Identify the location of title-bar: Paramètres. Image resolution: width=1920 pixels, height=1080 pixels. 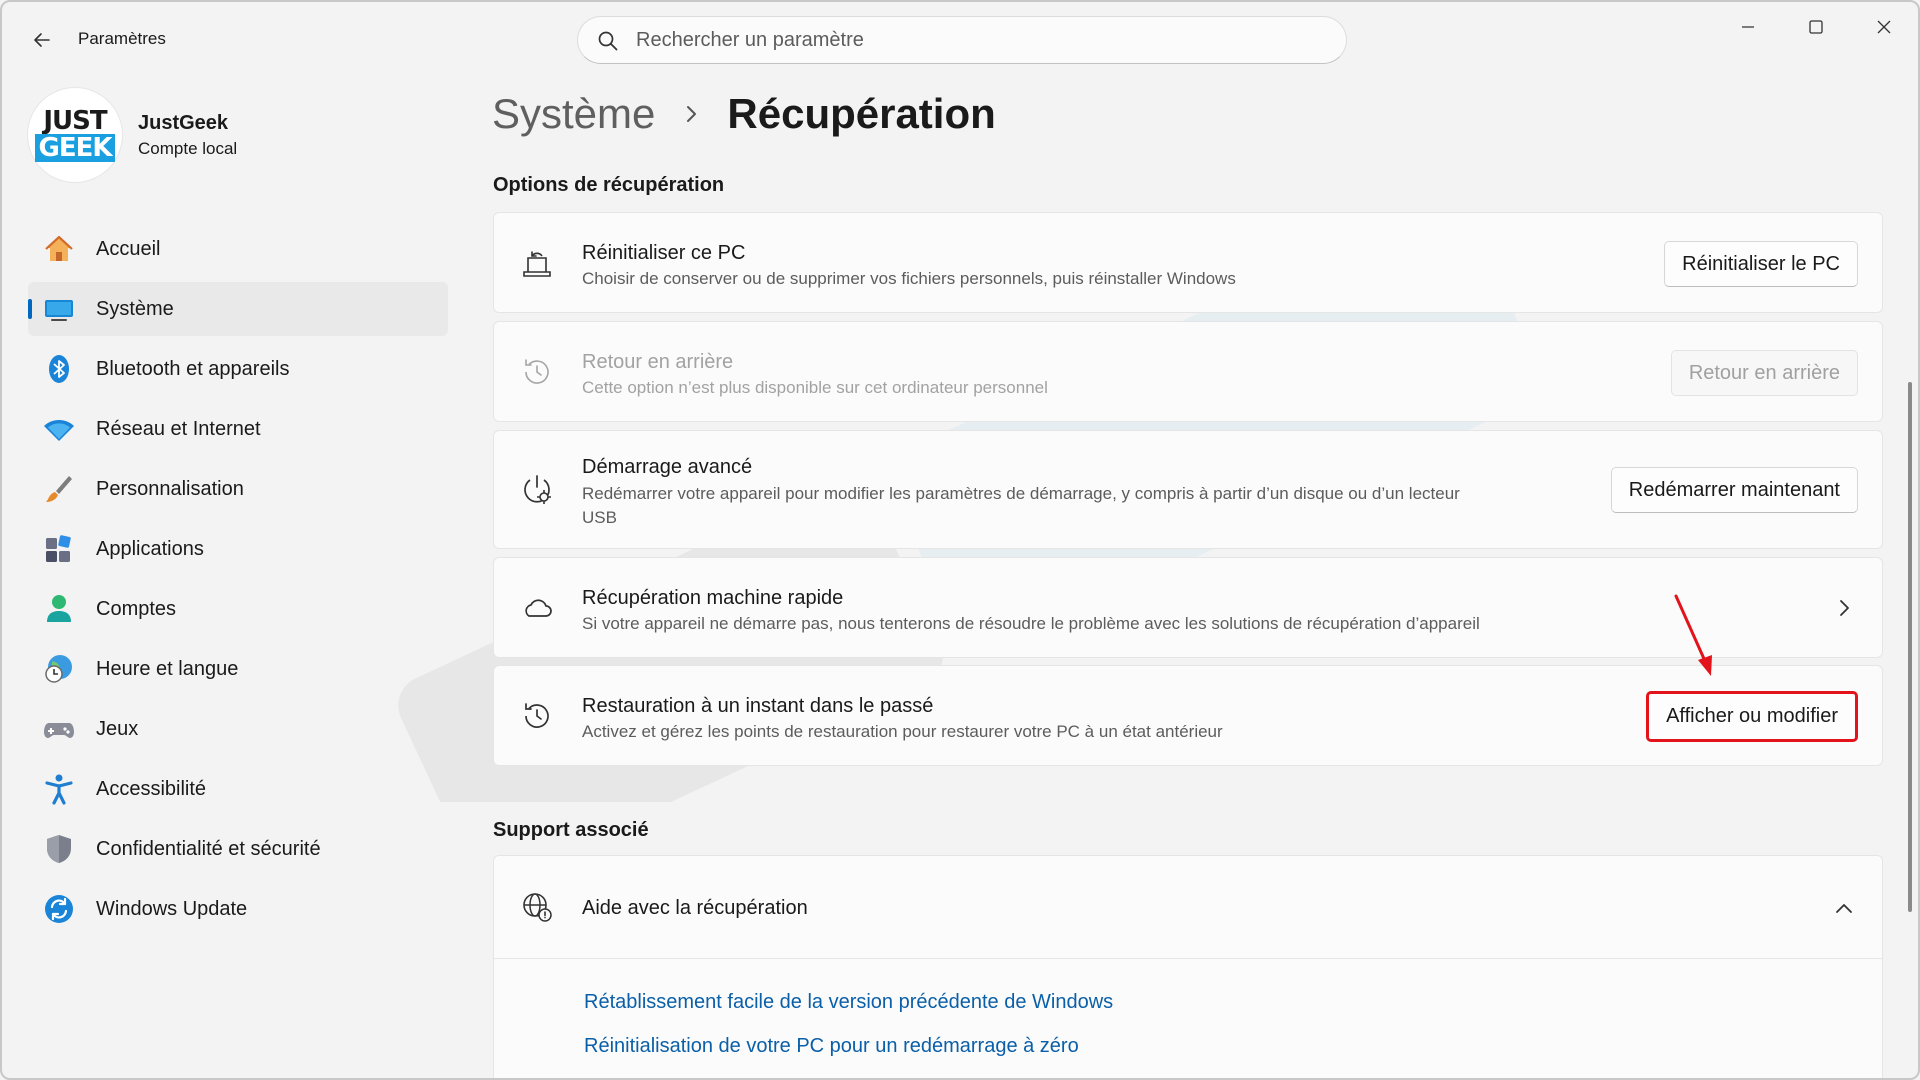
(960, 39).